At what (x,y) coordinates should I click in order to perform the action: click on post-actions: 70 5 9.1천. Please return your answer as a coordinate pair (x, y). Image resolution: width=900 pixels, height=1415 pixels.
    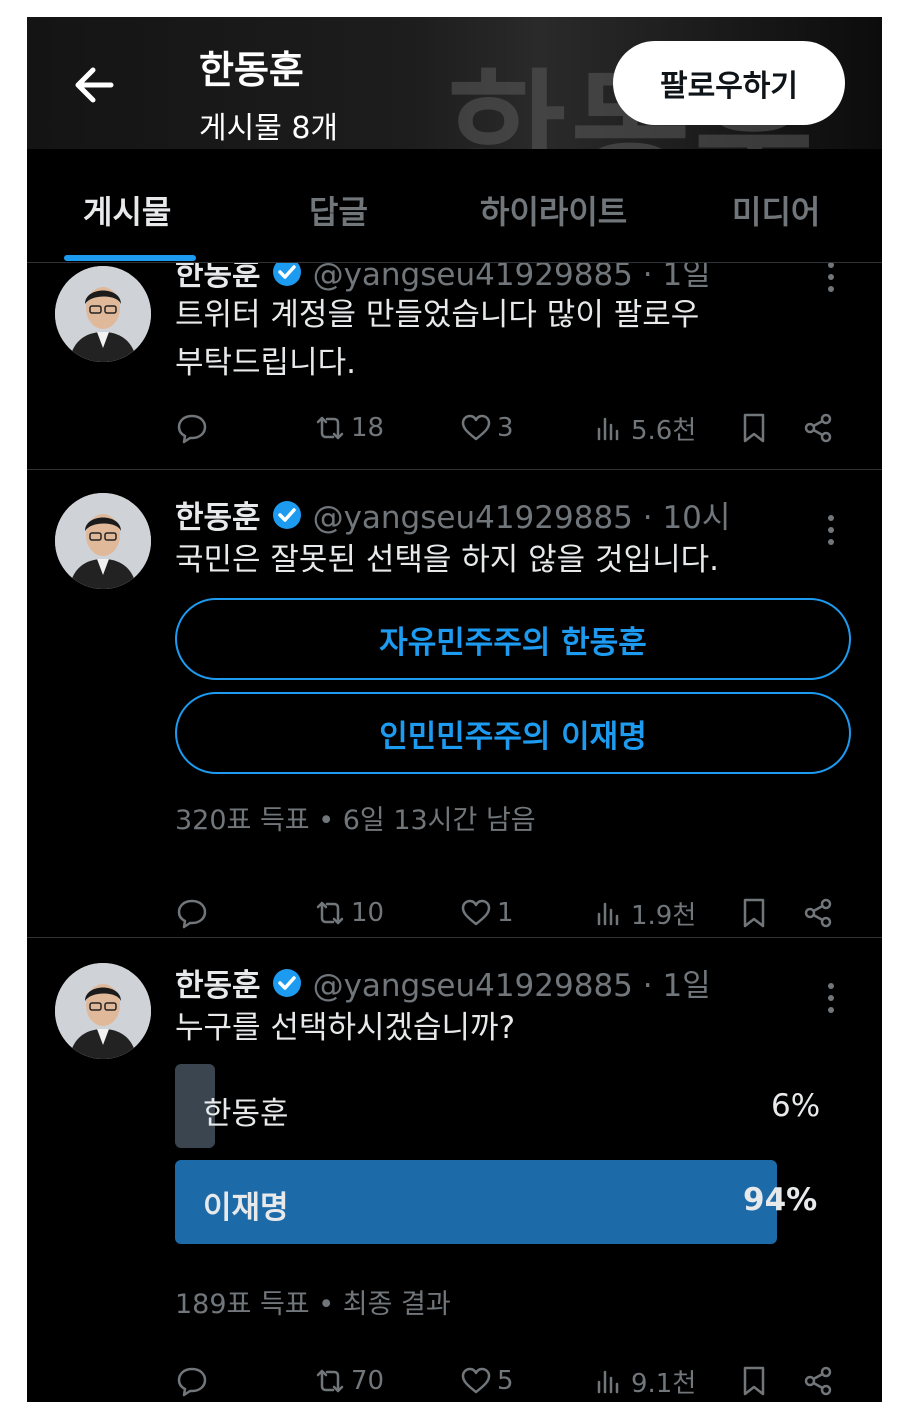
    Looking at the image, I should click on (454, 1379).